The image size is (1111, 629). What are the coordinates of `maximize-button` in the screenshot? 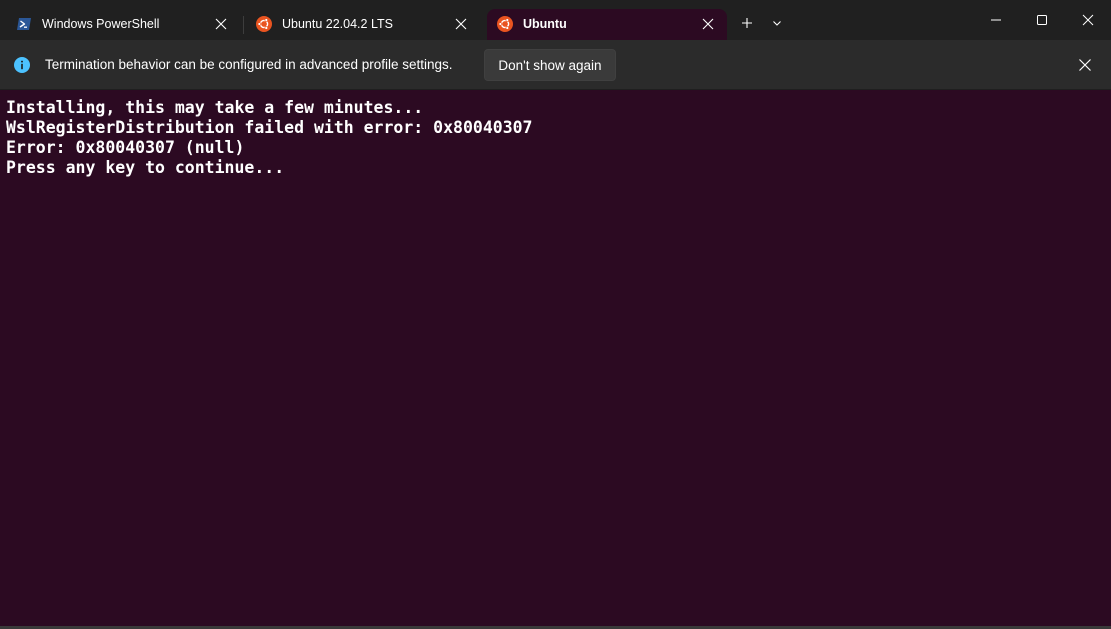 It's located at (1042, 20).